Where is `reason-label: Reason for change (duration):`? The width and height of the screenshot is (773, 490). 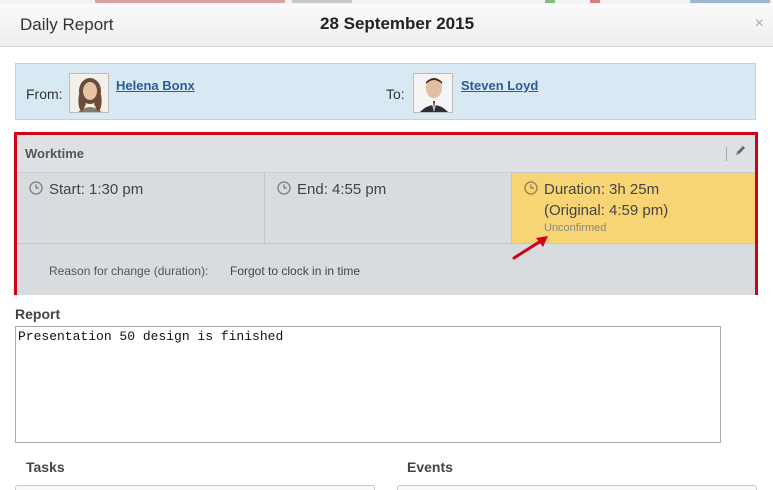
reason-label: Reason for change (duration): is located at coordinates (129, 271).